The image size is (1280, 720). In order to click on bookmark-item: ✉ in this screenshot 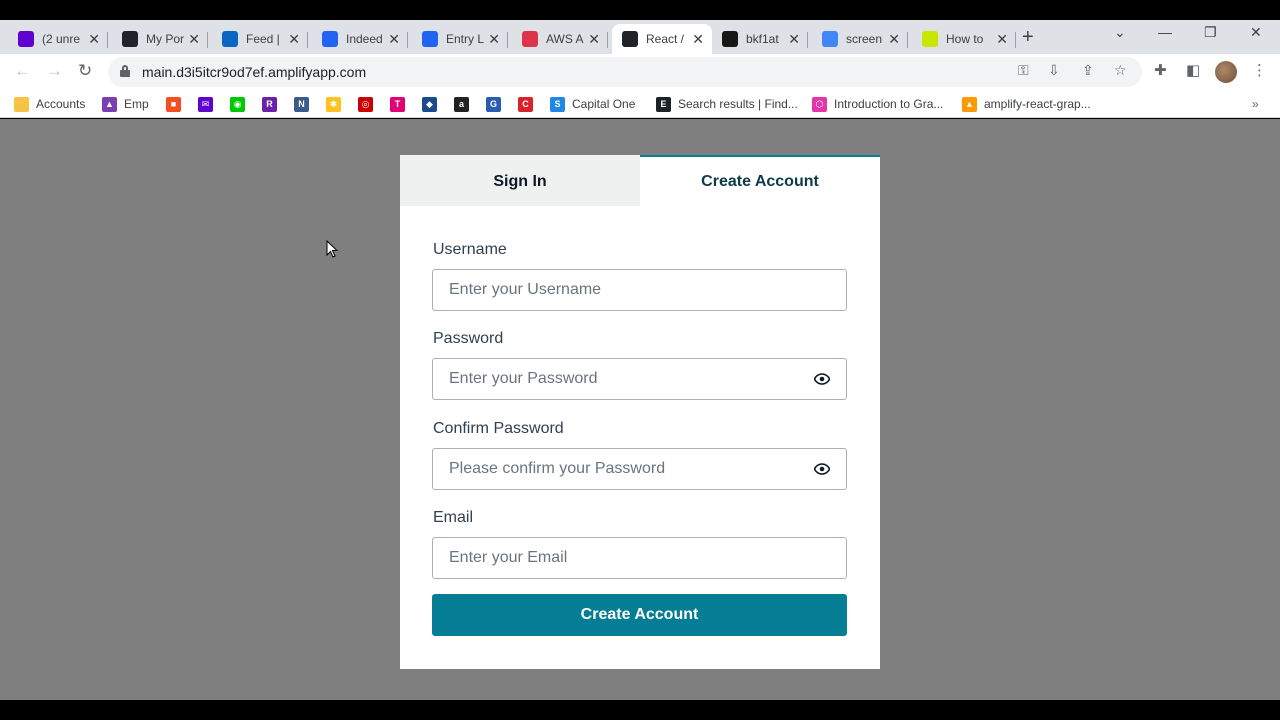, I will do `click(209, 104)`.